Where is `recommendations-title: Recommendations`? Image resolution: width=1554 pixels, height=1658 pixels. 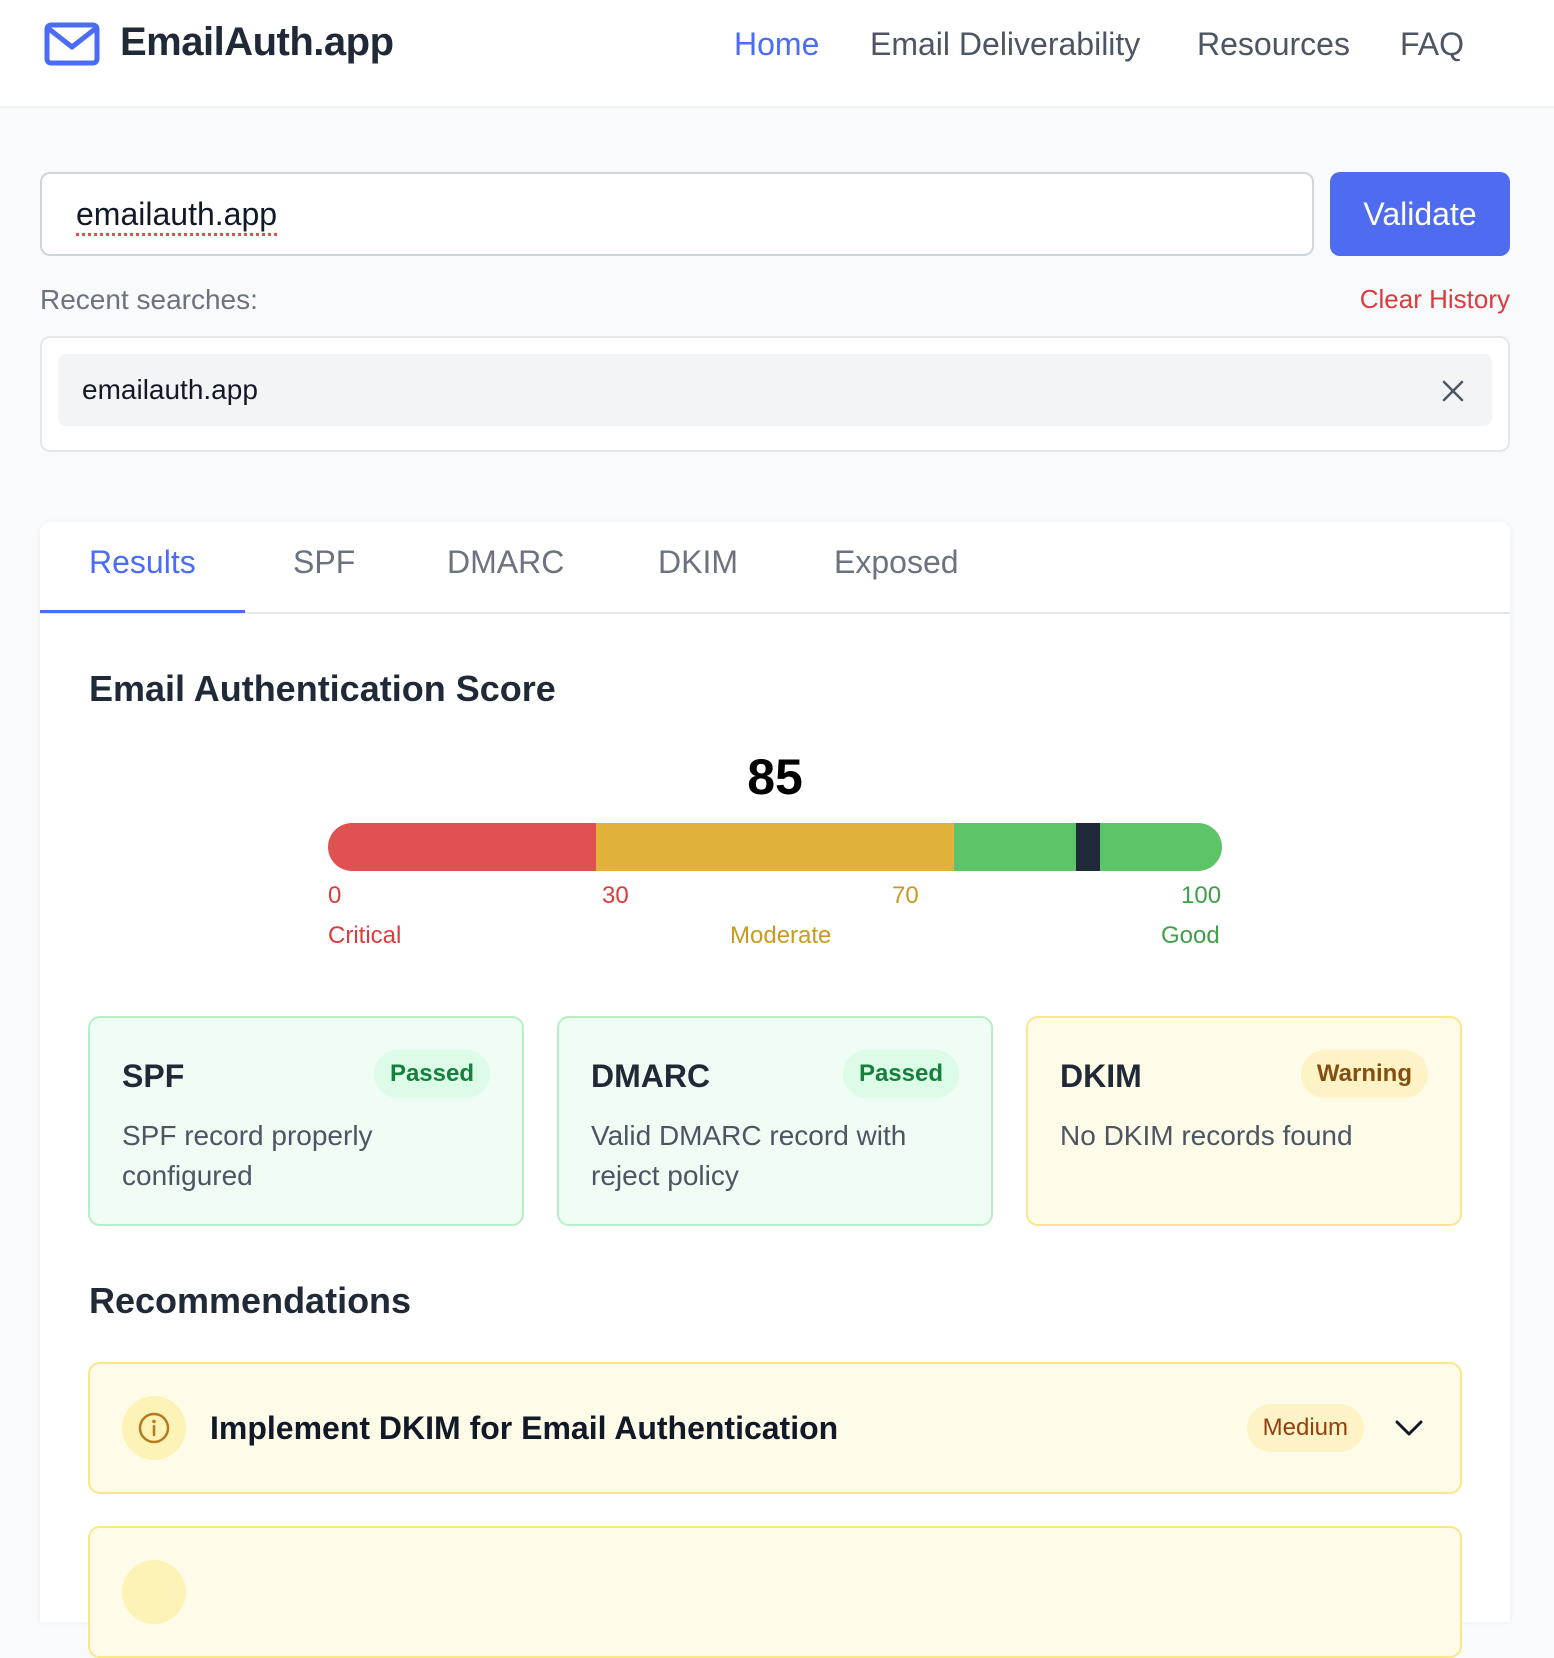
recommendations-title: Recommendations is located at coordinates (250, 1300).